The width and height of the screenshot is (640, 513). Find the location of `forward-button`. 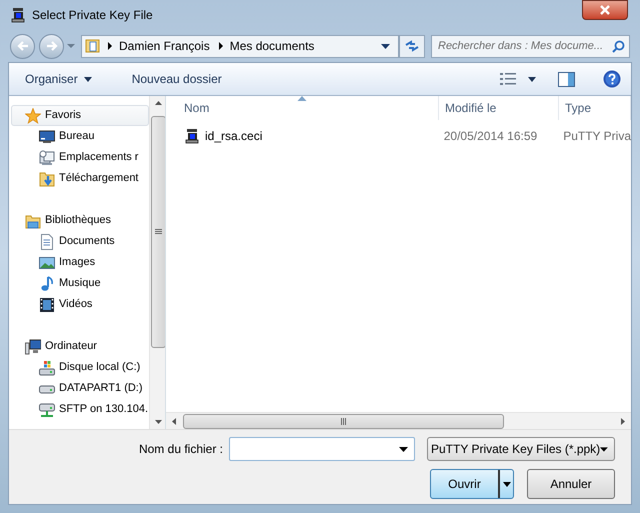

forward-button is located at coordinates (51, 46).